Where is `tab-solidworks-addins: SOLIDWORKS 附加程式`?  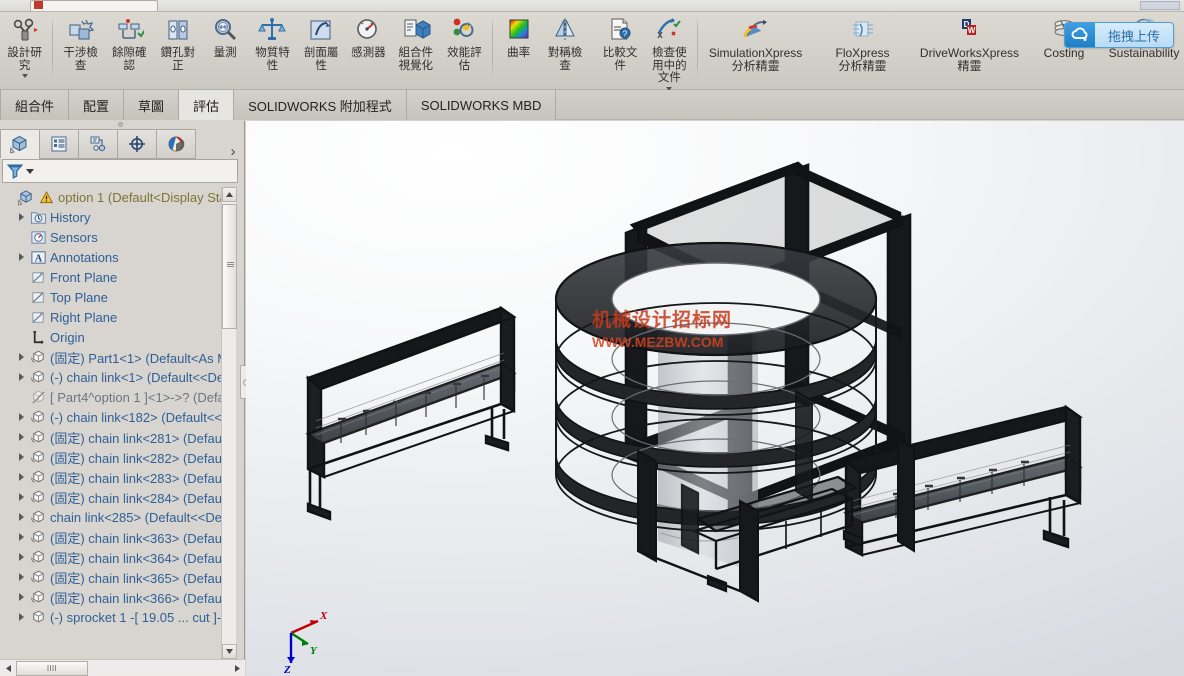
tab-solidworks-addins: SOLIDWORKS 附加程式 is located at coordinates (320, 105).